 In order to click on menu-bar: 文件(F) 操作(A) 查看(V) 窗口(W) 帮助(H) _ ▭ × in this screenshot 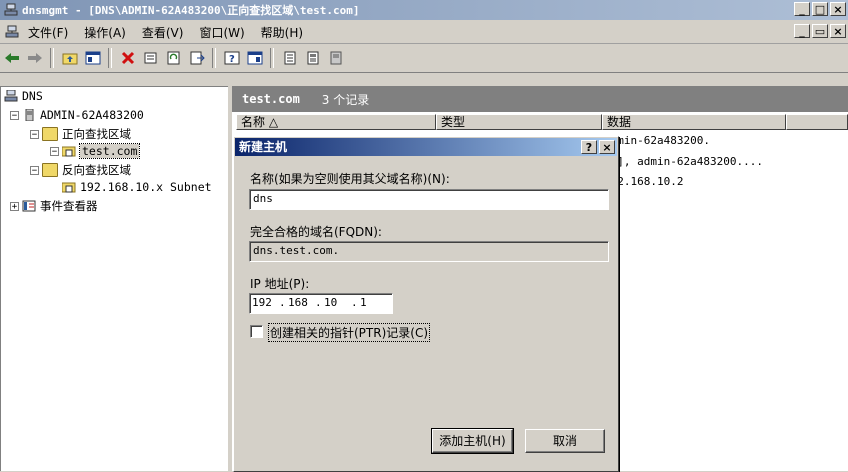, I will do `click(424, 32)`.